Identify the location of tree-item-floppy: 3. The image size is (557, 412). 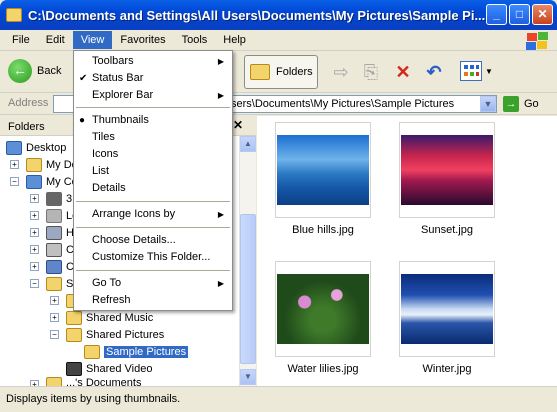
(59, 198).